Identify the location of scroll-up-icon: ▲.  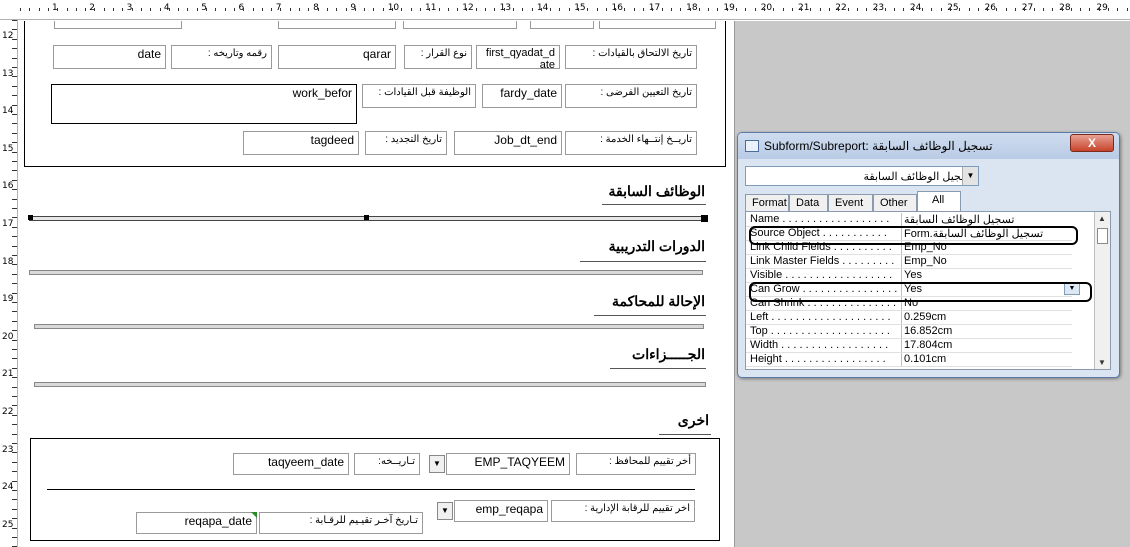
(1102, 218).